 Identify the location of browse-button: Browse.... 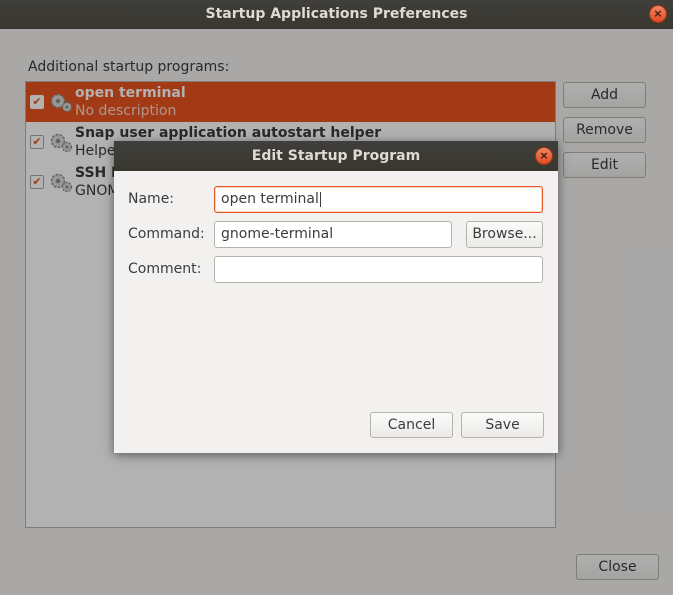
(504, 234).